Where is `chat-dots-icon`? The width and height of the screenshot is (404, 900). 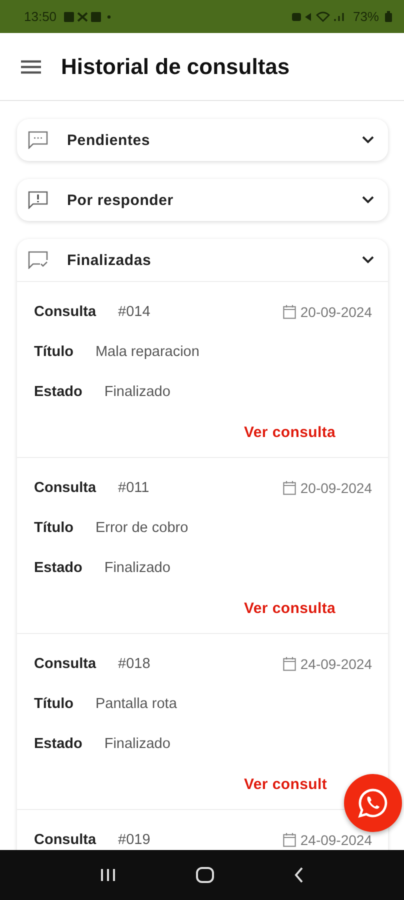 chat-dots-icon is located at coordinates (38, 140).